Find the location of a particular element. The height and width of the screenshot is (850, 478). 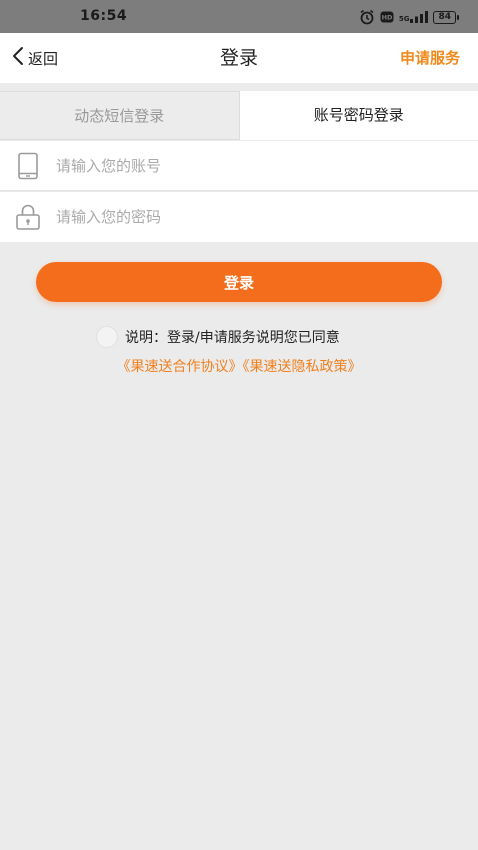

alarm-icon is located at coordinates (367, 17).